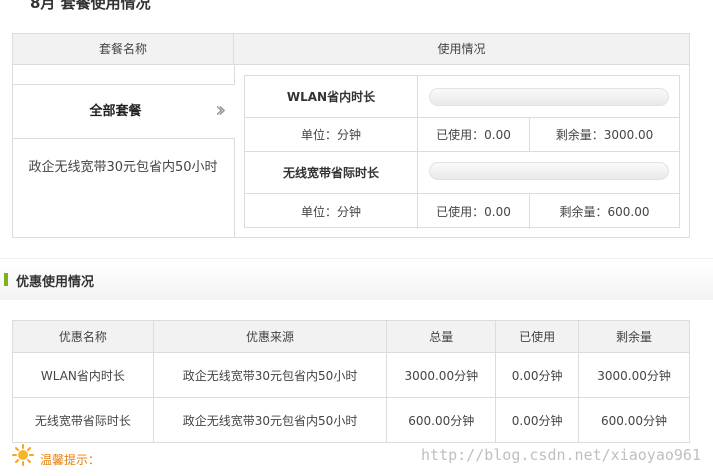 The image size is (713, 476). I want to click on usage-remaining: 剩余量：3000.00, so click(604, 135).